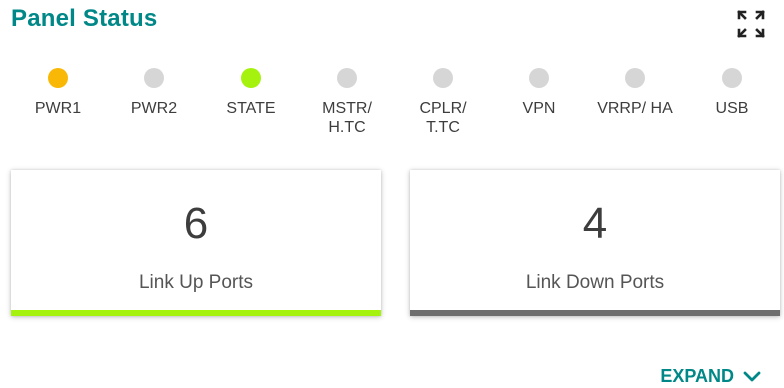 The width and height of the screenshot is (784, 388). Describe the element at coordinates (635, 78) in the screenshot. I see `led-vrrp-ha-dot` at that location.